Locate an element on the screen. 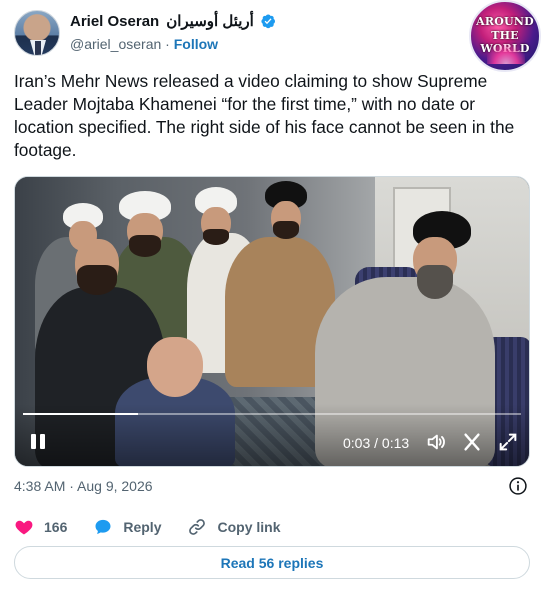 Image resolution: width=545 pixels, height=613 pixels. reply-label: Reply is located at coordinates (142, 527).